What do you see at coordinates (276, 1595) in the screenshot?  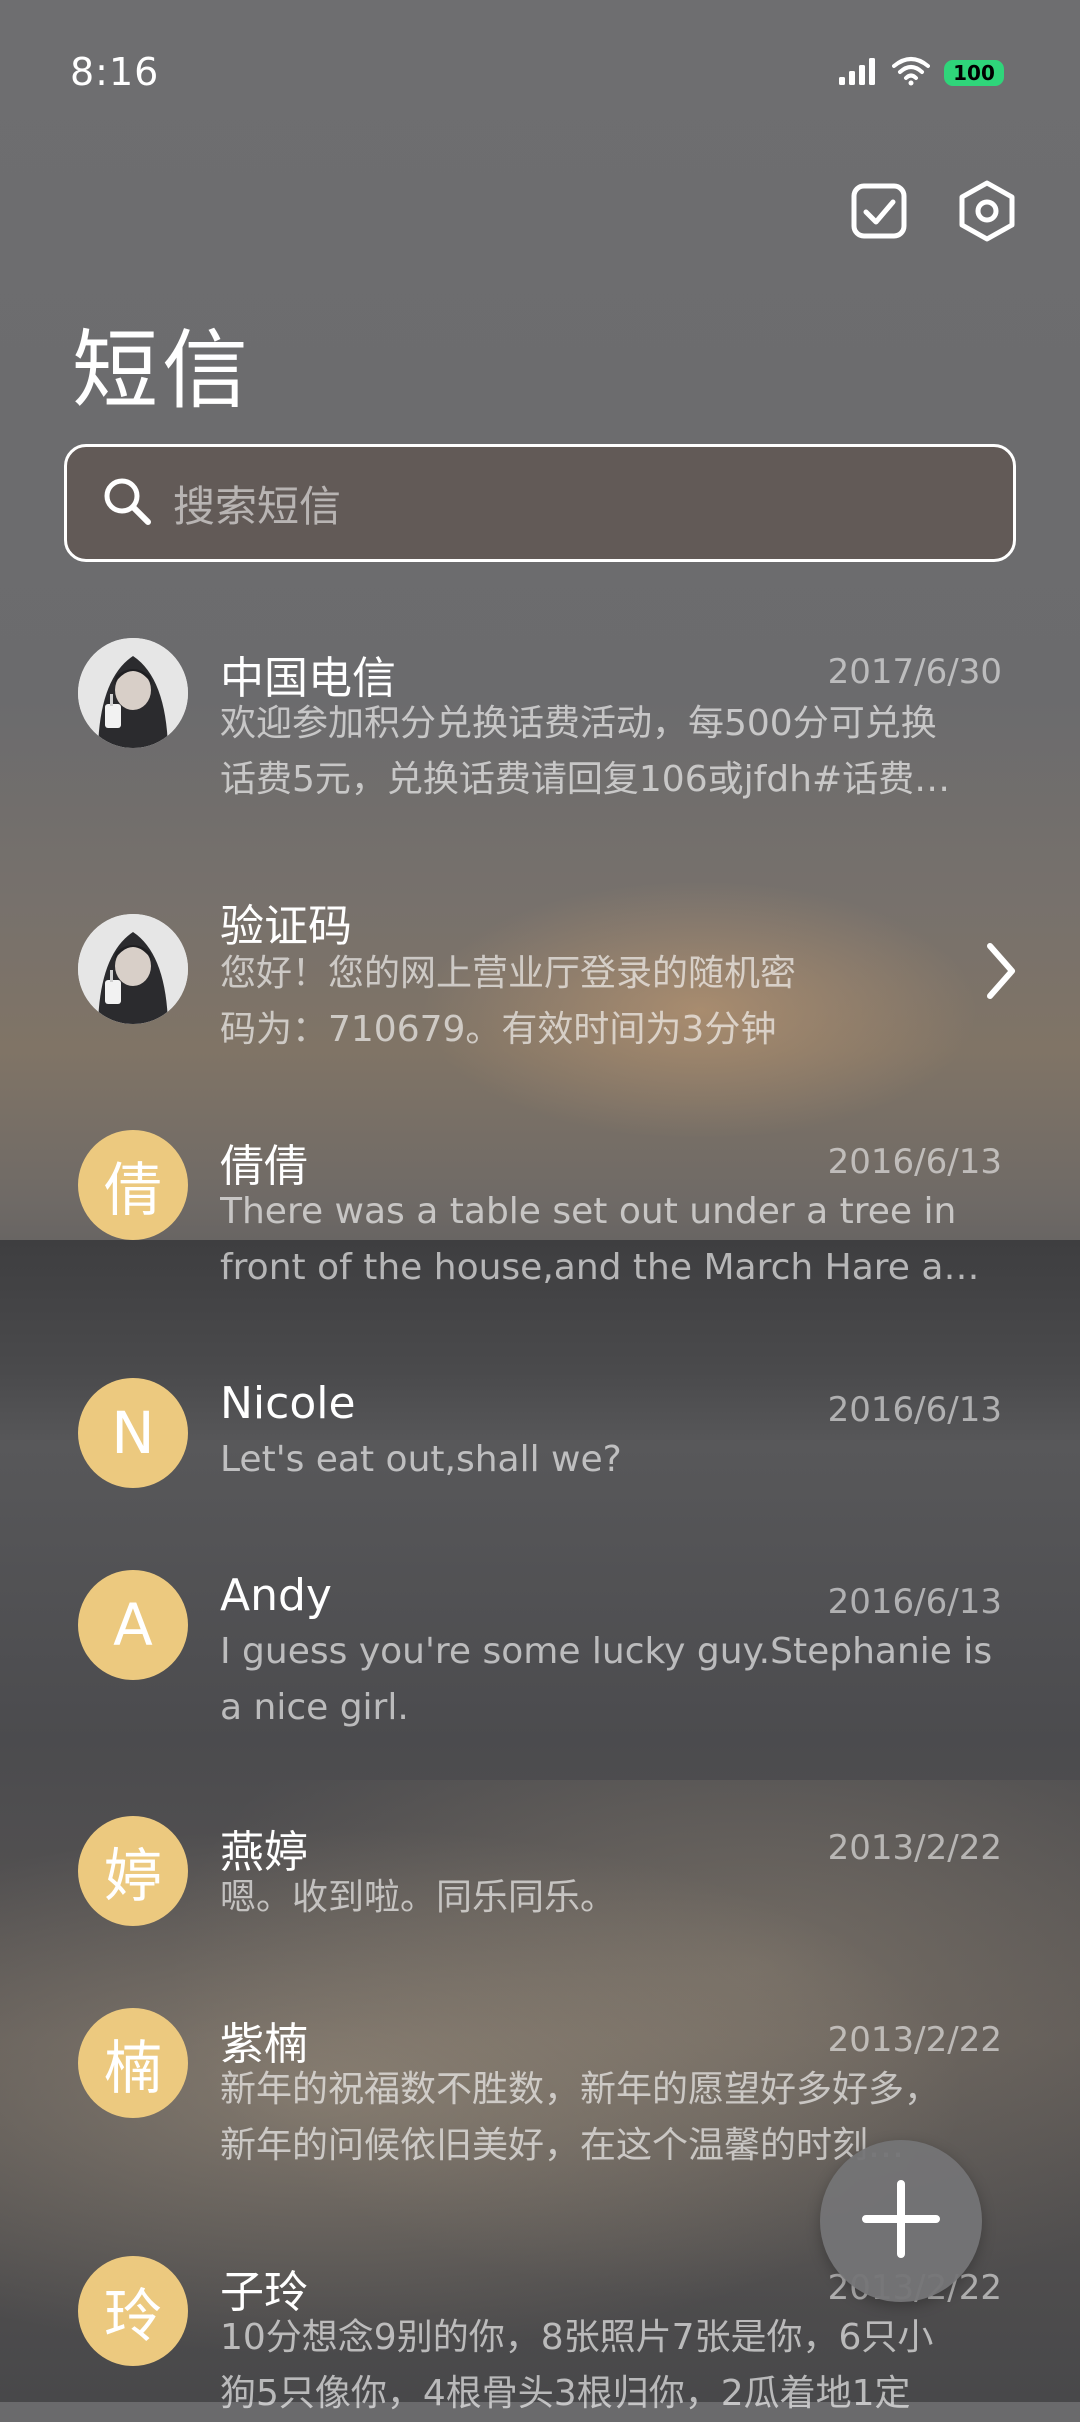 I see `conversation-name: Andy` at bounding box center [276, 1595].